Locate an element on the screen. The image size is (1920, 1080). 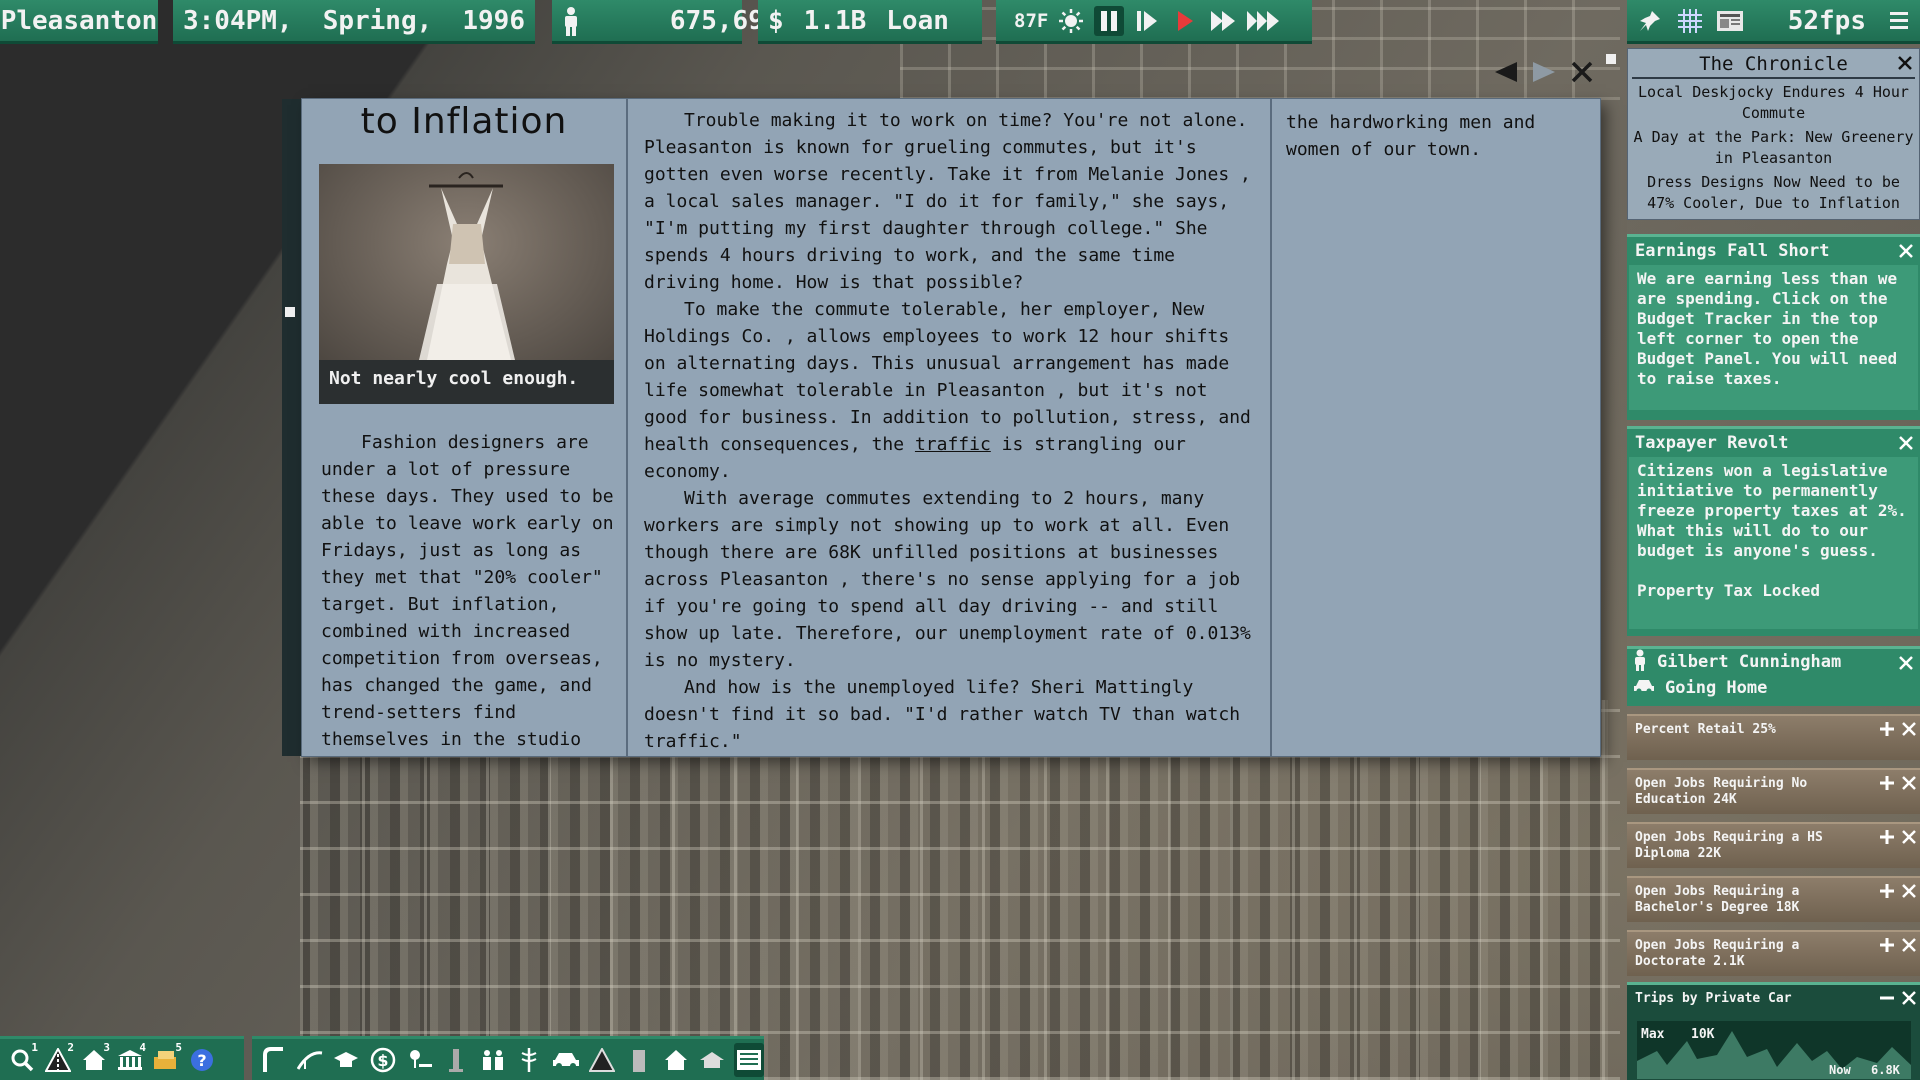
medical-icon is located at coordinates (529, 1060).